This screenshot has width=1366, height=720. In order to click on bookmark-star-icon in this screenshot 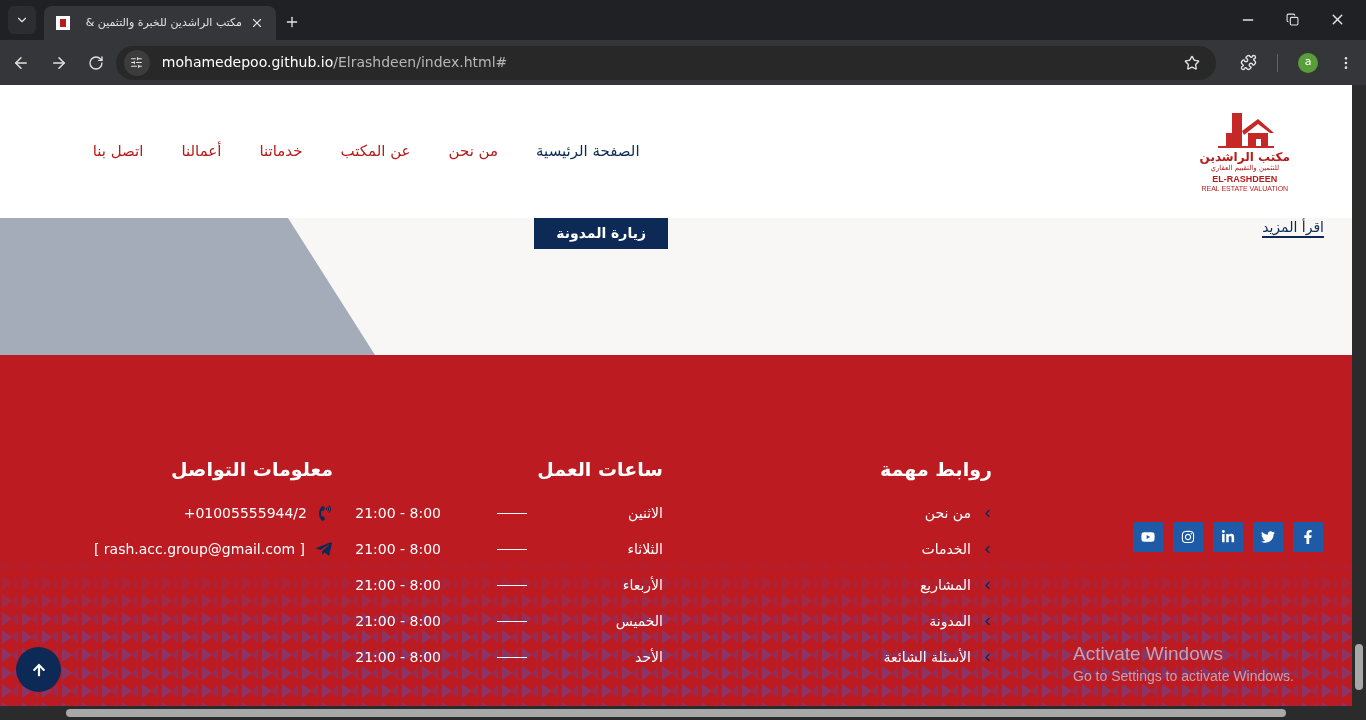, I will do `click(1192, 62)`.